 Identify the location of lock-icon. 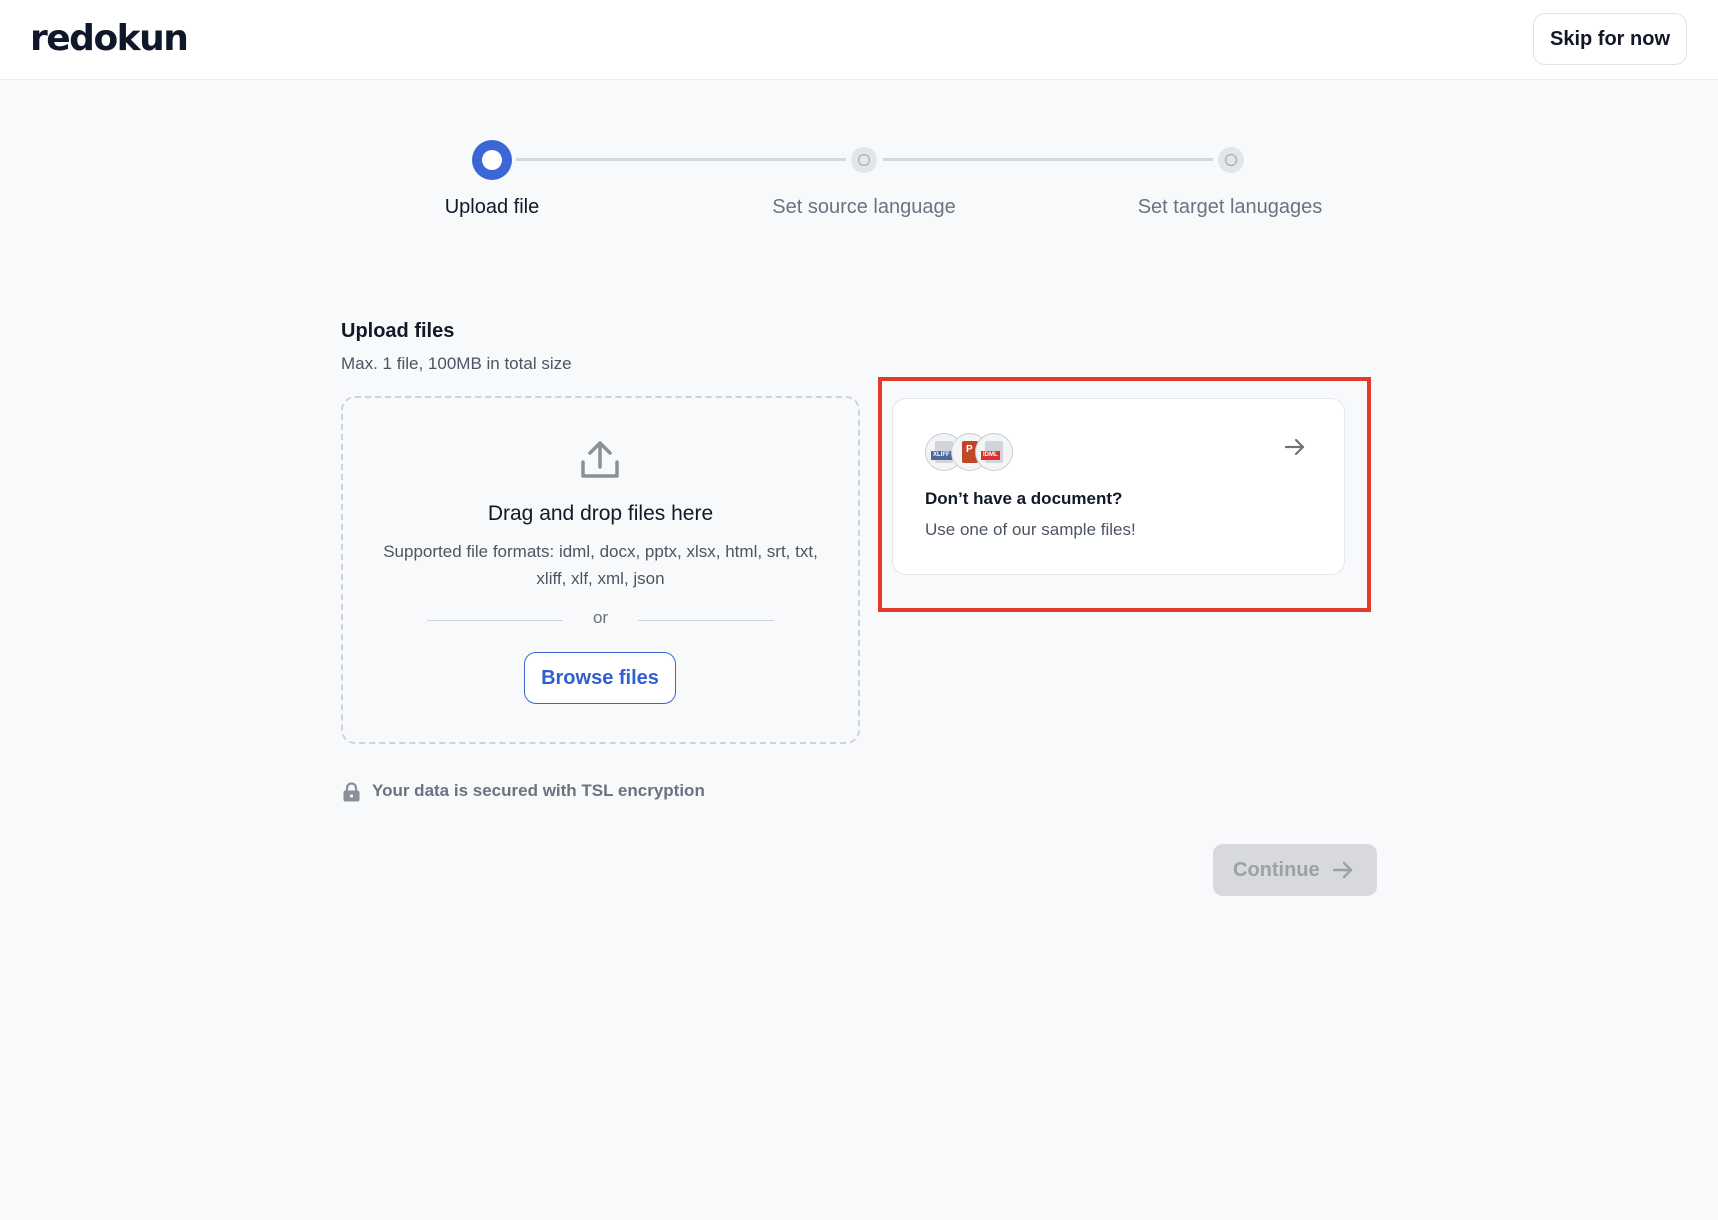
(351, 792).